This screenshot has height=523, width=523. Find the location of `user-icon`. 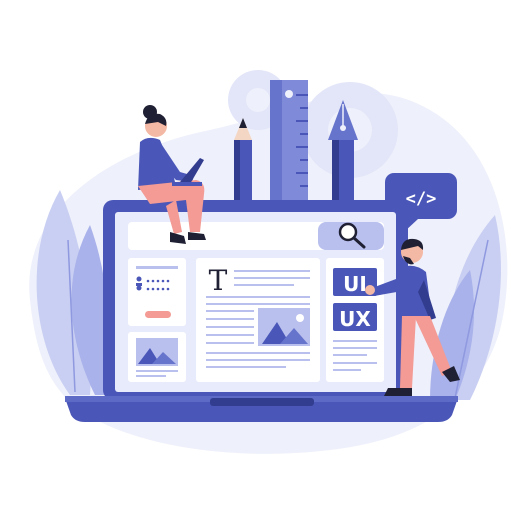

user-icon is located at coordinates (139, 283).